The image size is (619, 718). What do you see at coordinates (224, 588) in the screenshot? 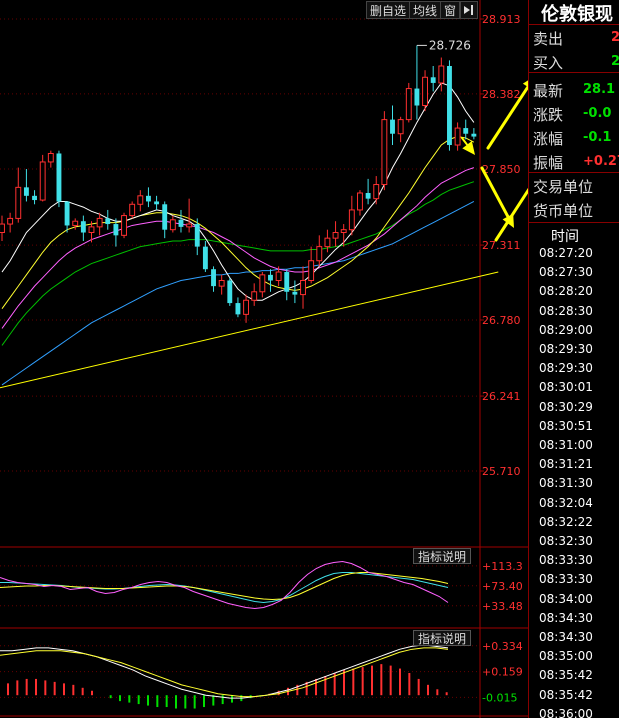
I see `ind1-line-cyan` at bounding box center [224, 588].